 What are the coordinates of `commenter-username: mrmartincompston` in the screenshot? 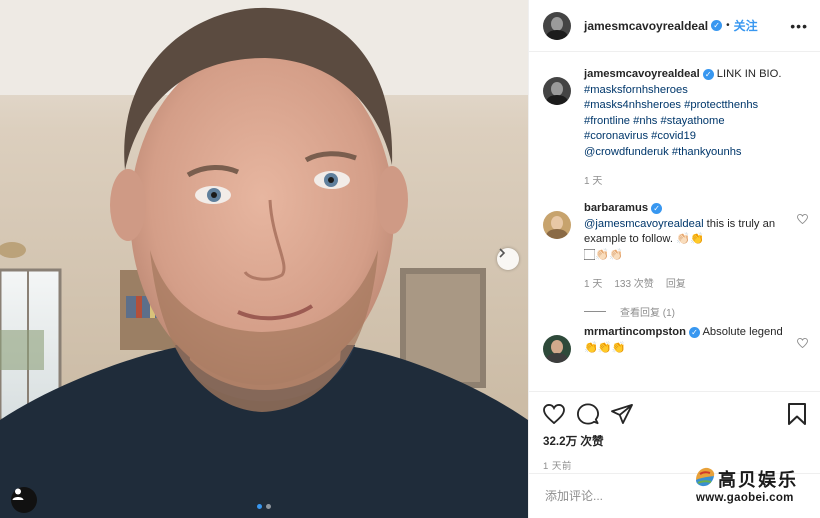 It's located at (635, 332).